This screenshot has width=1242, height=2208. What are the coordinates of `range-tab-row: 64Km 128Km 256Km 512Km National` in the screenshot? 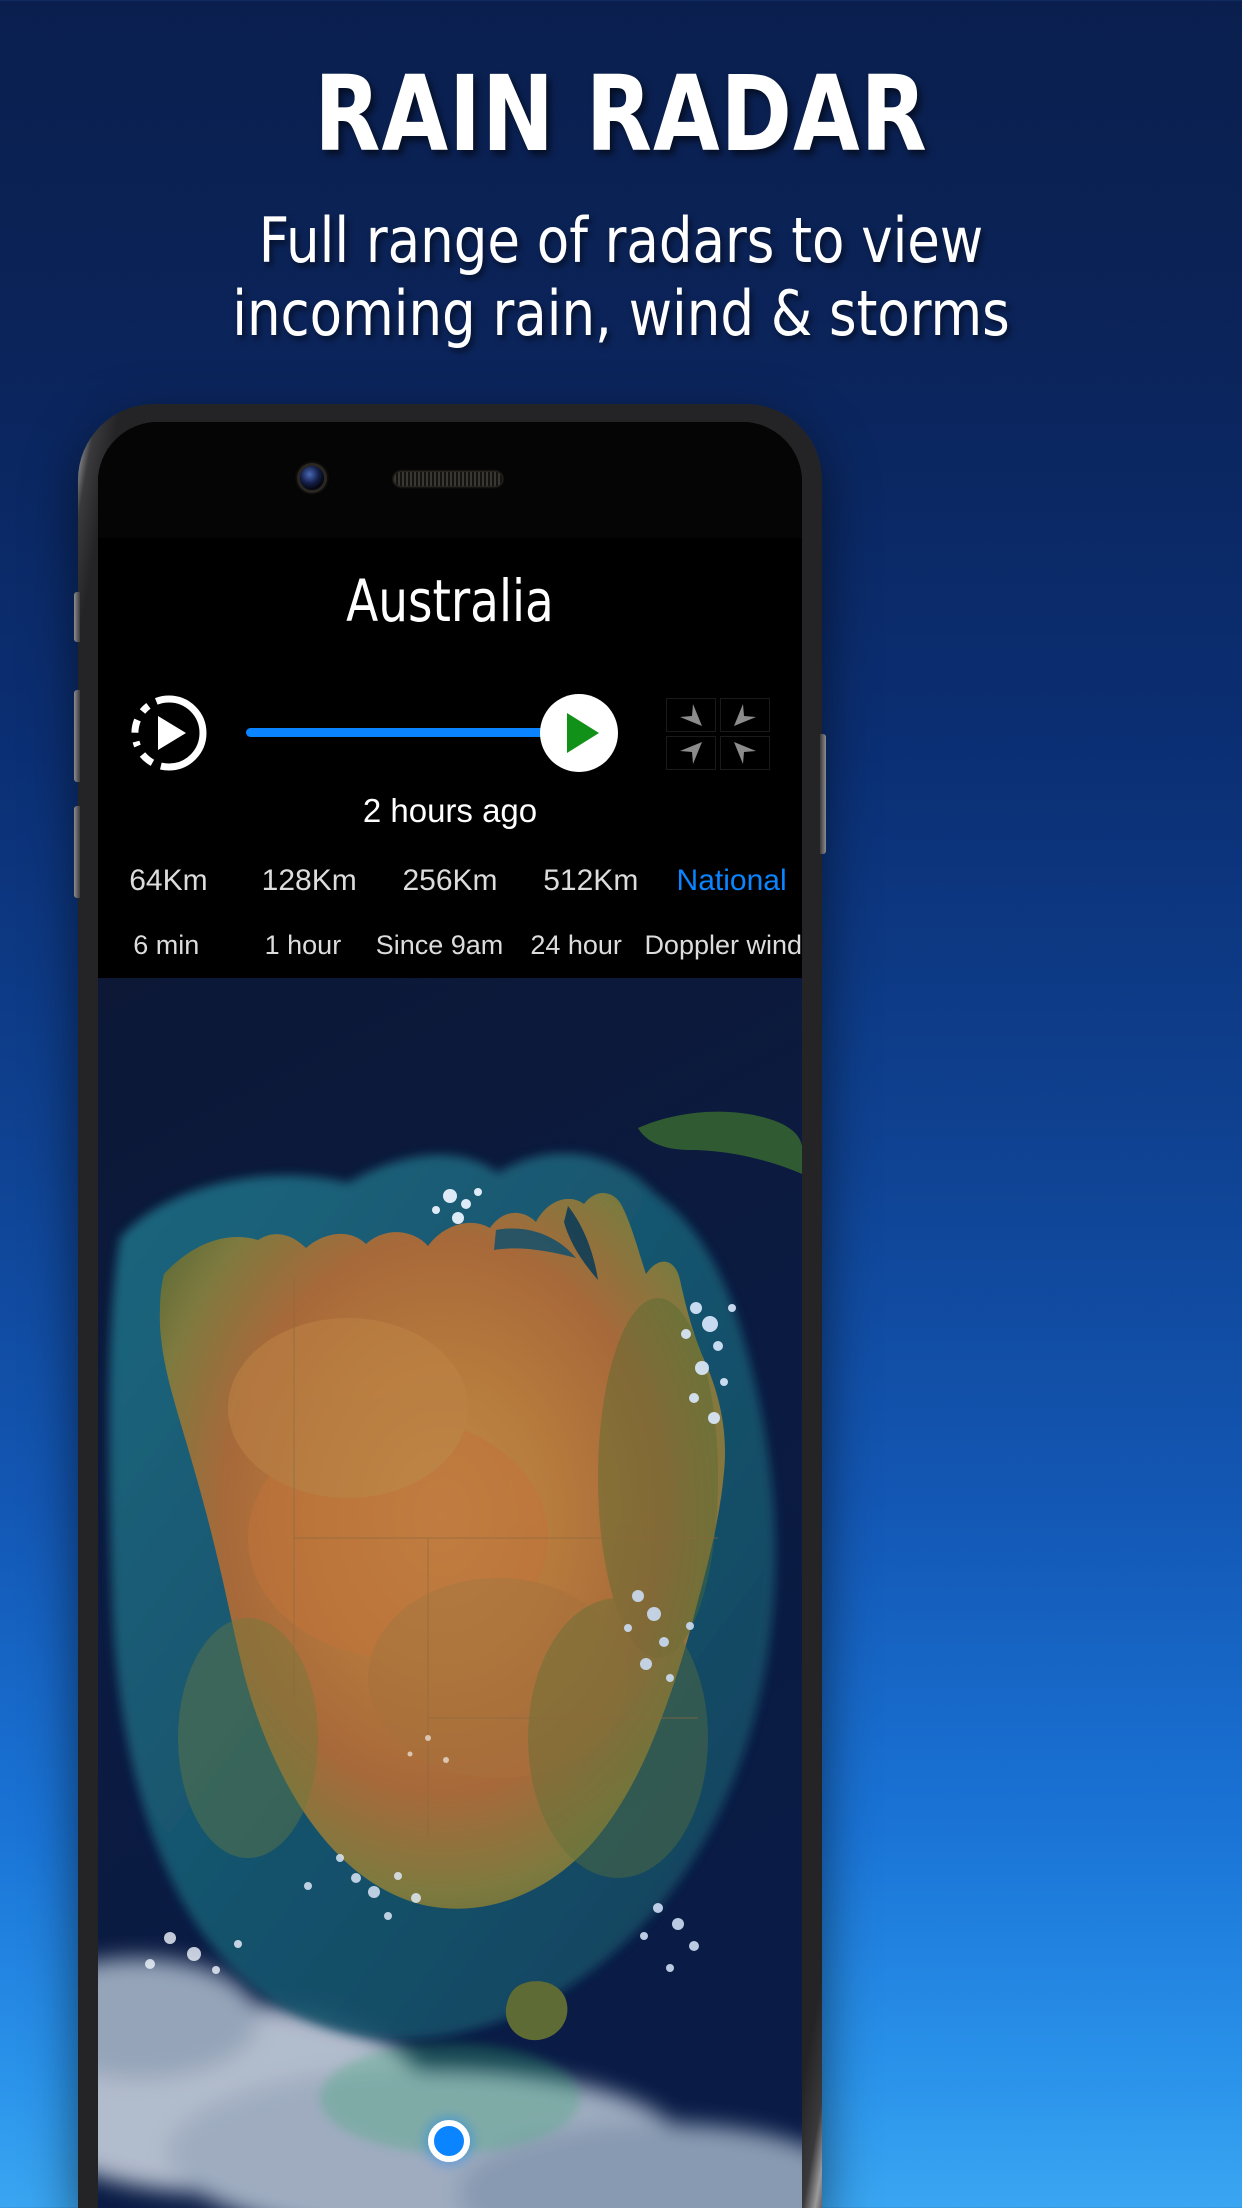 It's located at (450, 881).